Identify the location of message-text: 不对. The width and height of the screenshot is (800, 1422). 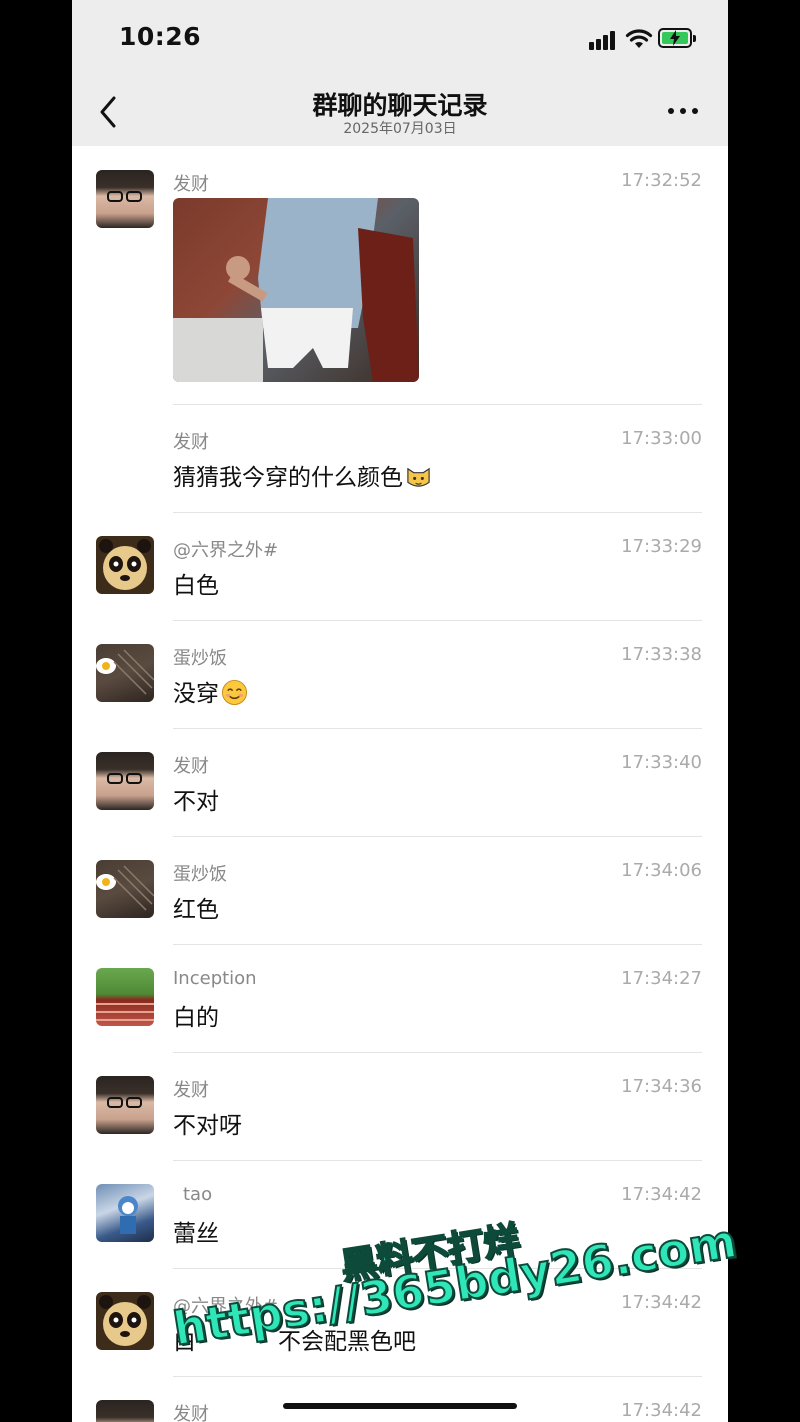
(196, 802).